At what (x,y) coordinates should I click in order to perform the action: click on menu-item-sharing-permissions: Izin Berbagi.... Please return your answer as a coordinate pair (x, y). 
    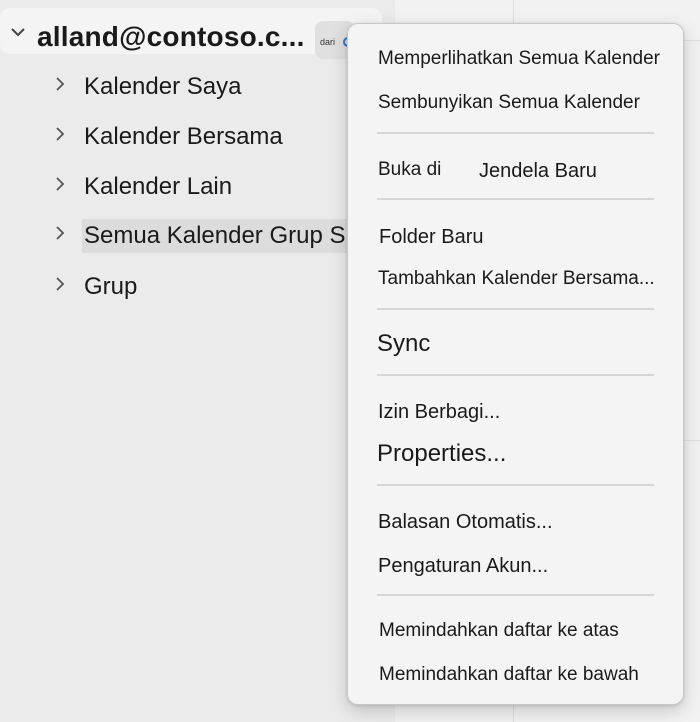
    Looking at the image, I should click on (439, 412).